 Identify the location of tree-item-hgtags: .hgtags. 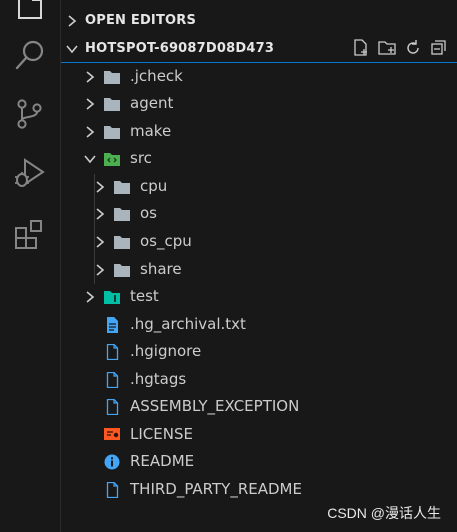
(259, 380).